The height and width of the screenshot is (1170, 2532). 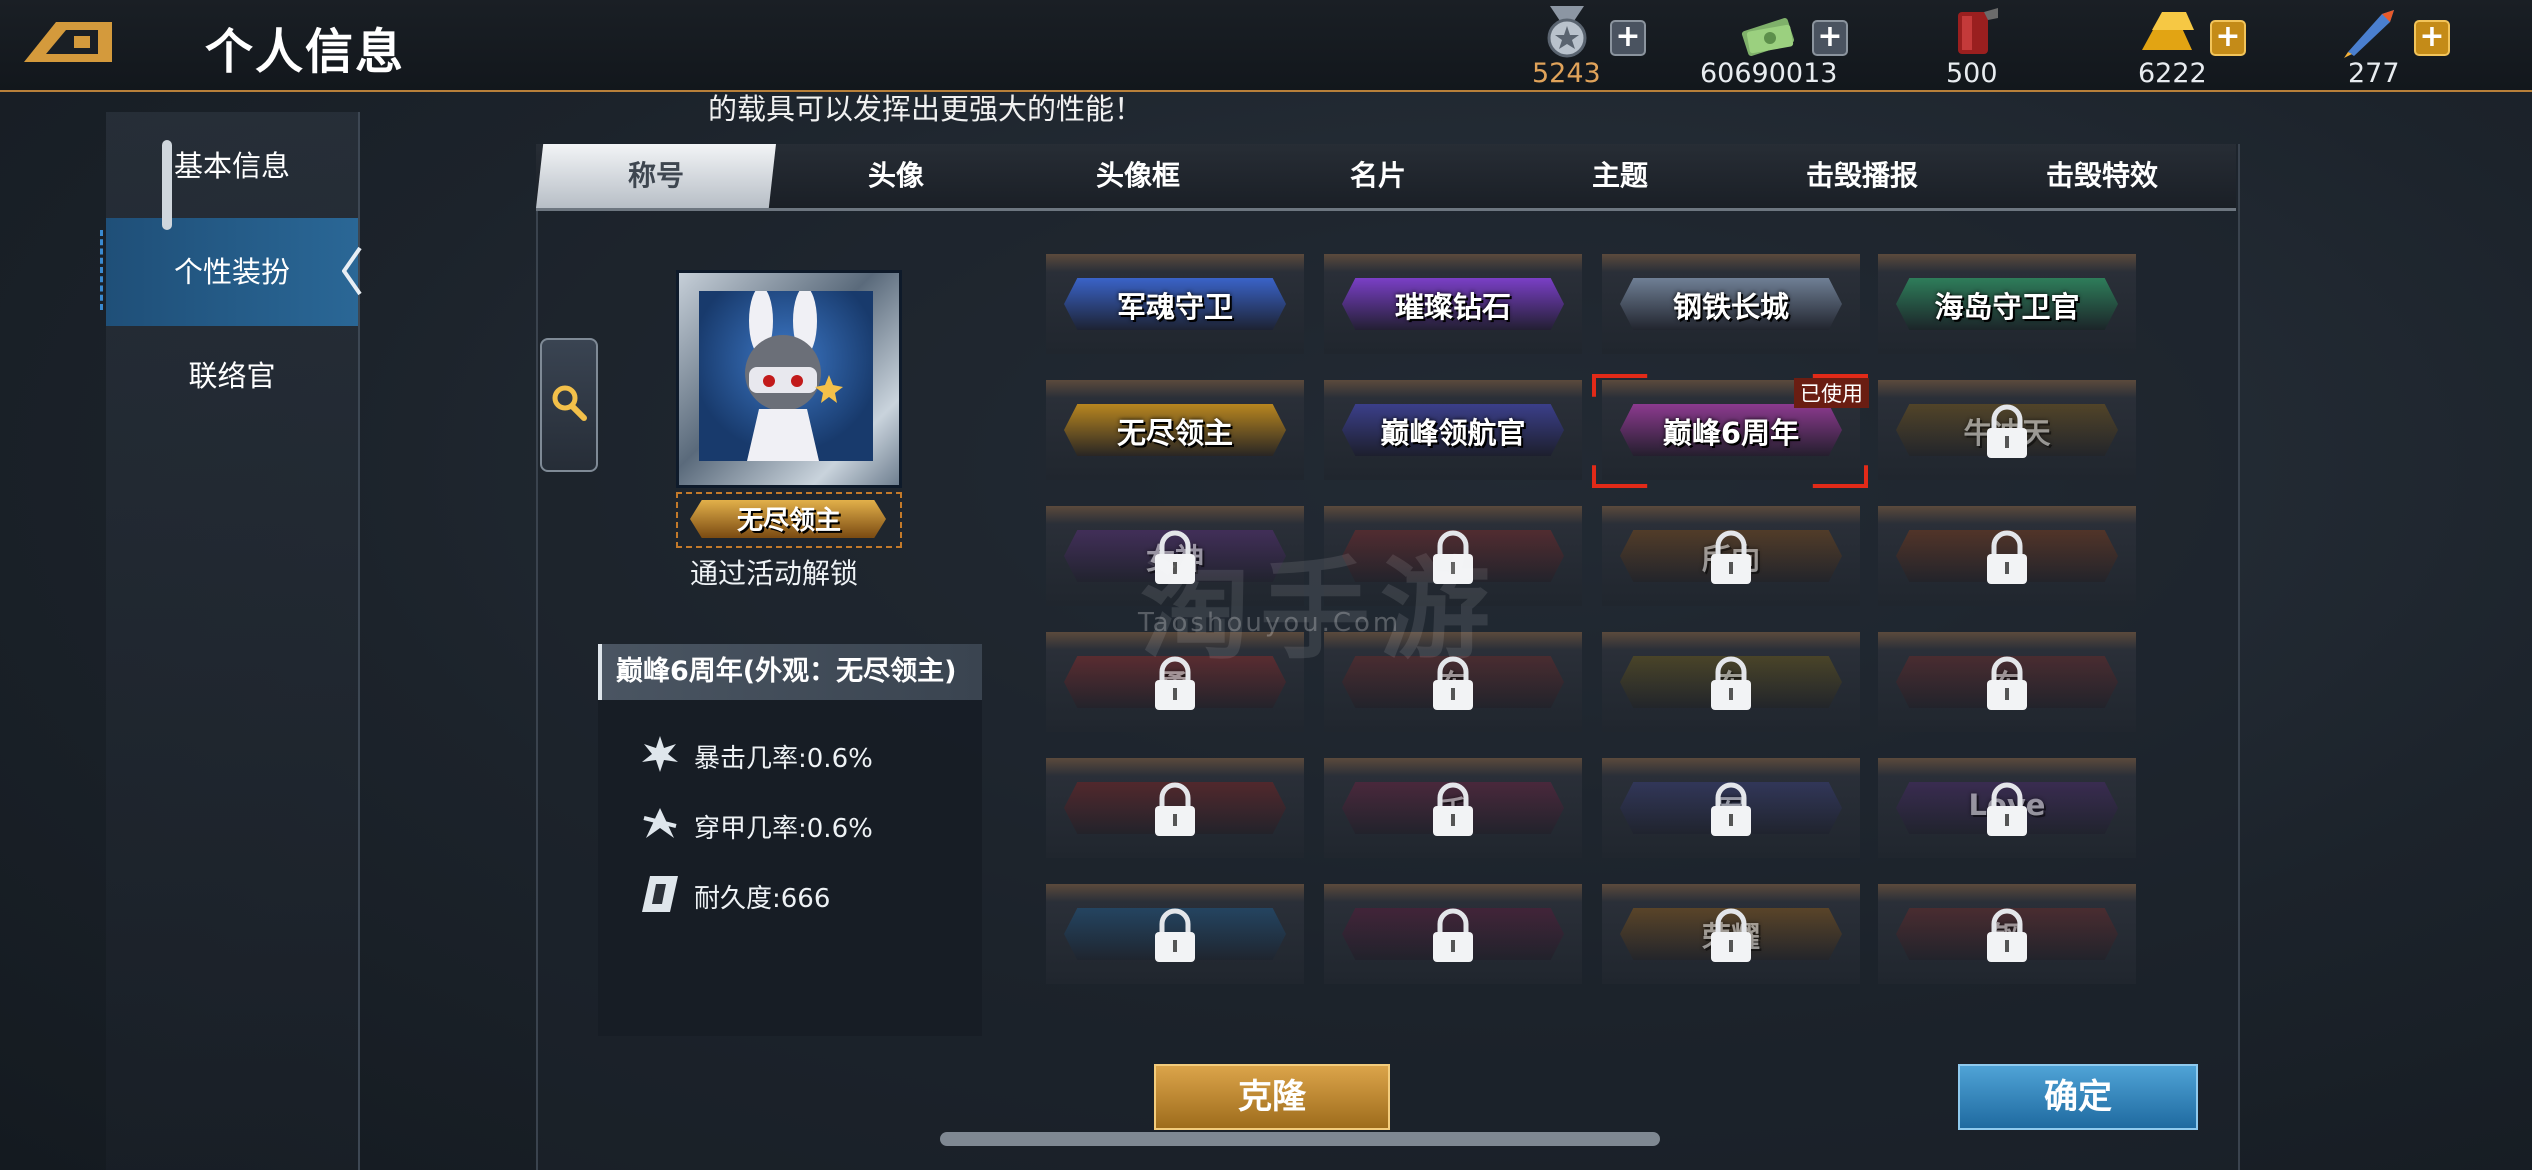 I want to click on durability-icon, so click(x=660, y=894).